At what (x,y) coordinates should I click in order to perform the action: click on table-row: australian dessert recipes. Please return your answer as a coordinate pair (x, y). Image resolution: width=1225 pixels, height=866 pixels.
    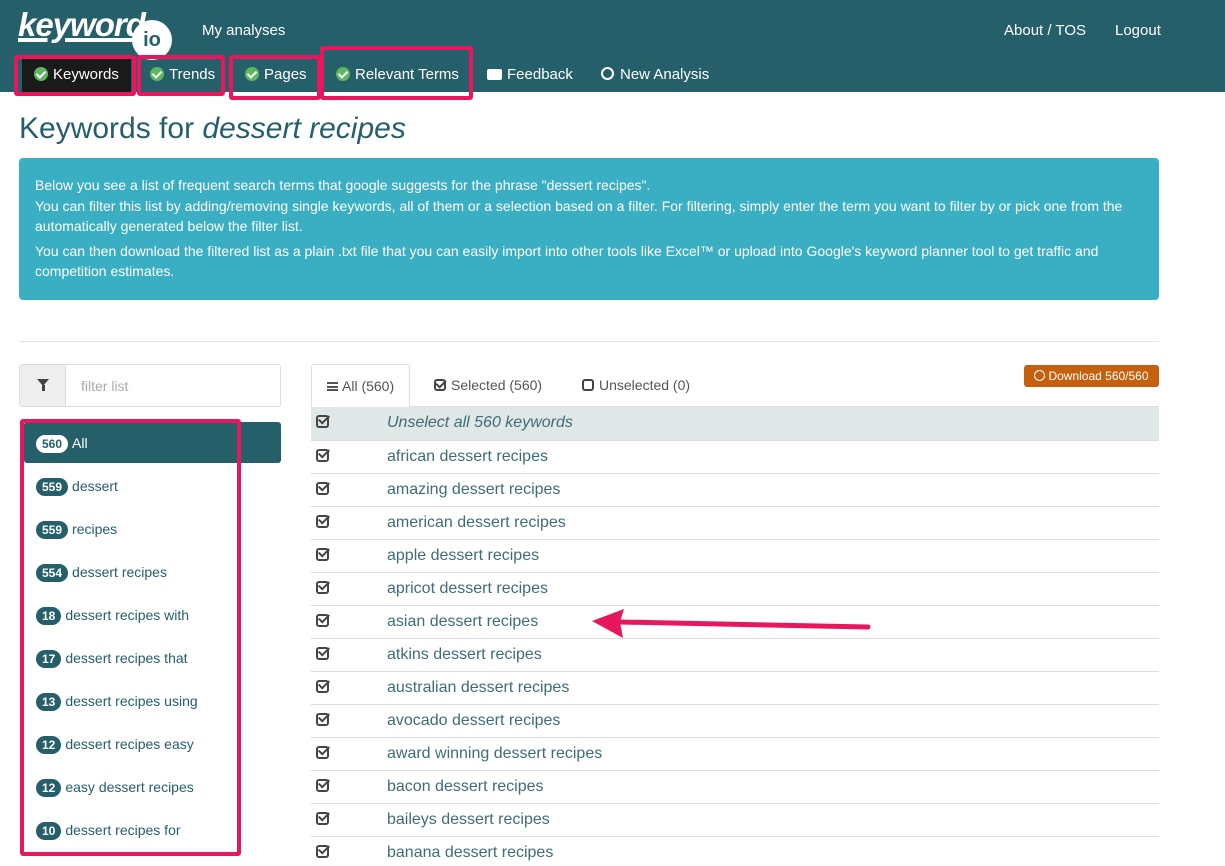
    Looking at the image, I should click on (735, 687).